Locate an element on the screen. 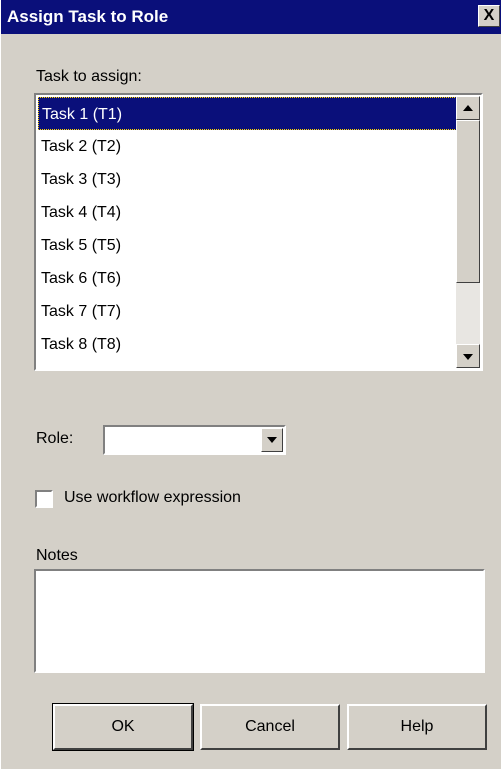 Image resolution: width=501 pixels, height=769 pixels. close-icon: X is located at coordinates (489, 15).